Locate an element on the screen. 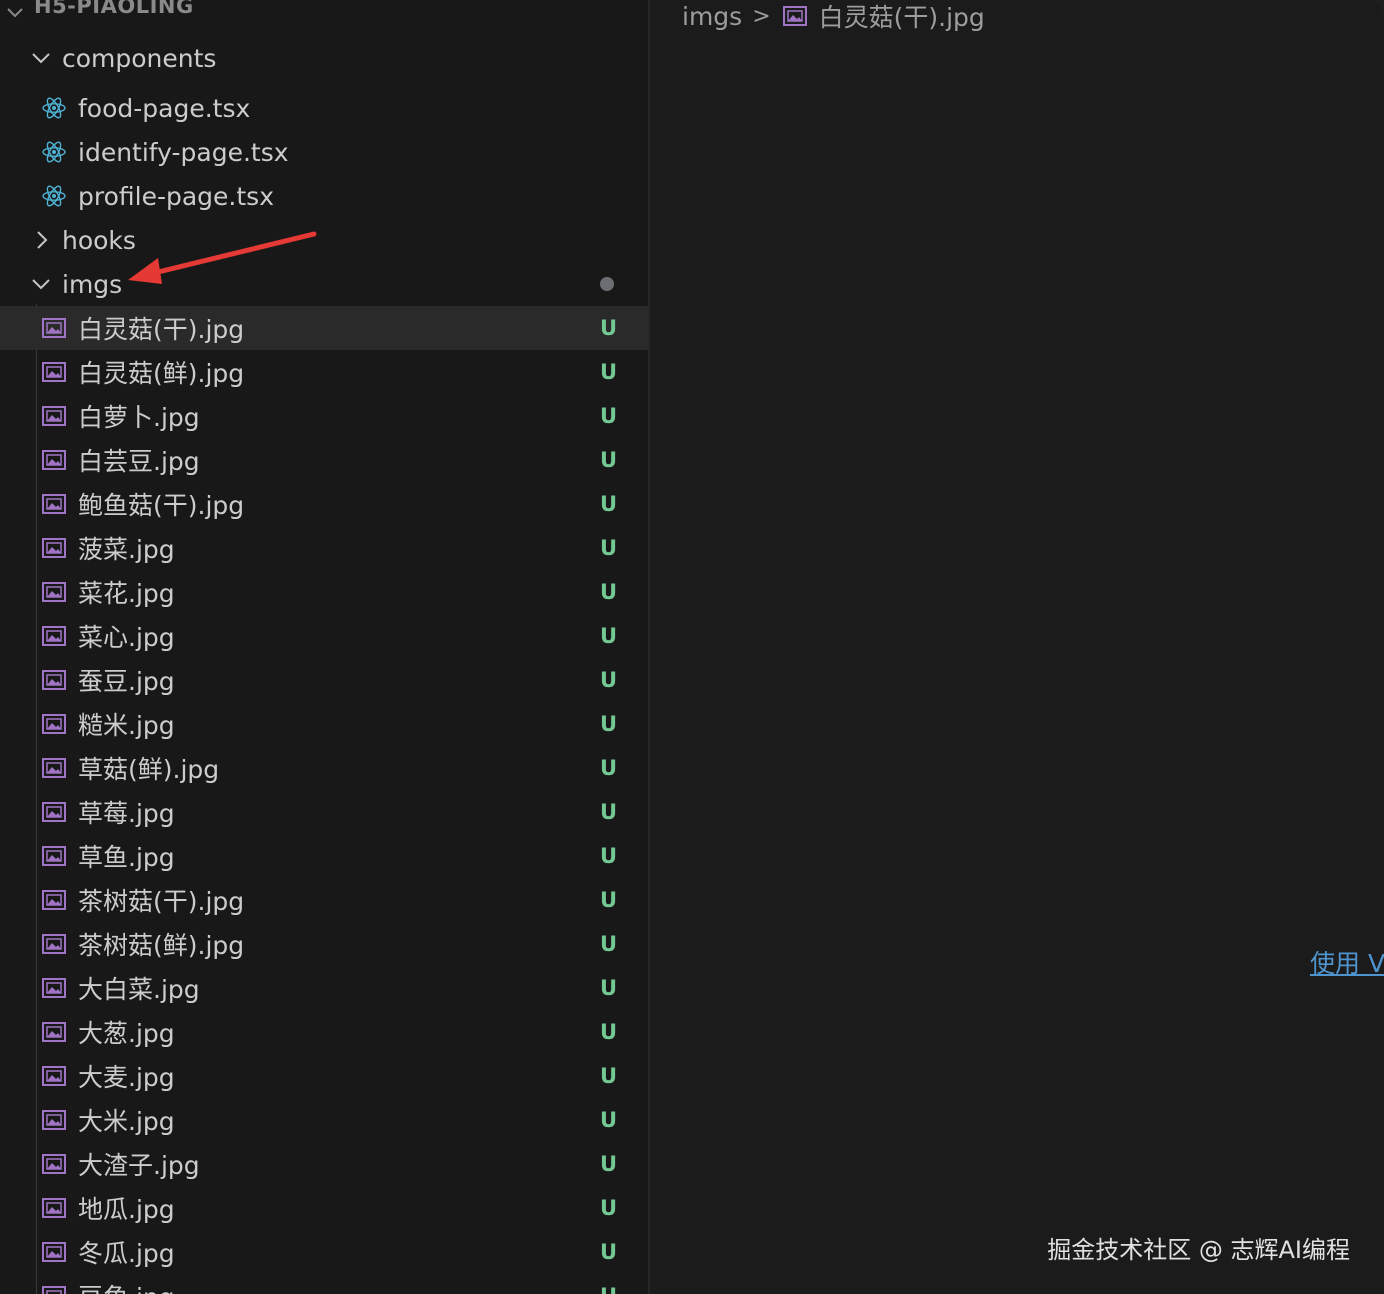  file-name: 大葱.jpg is located at coordinates (126, 1033).